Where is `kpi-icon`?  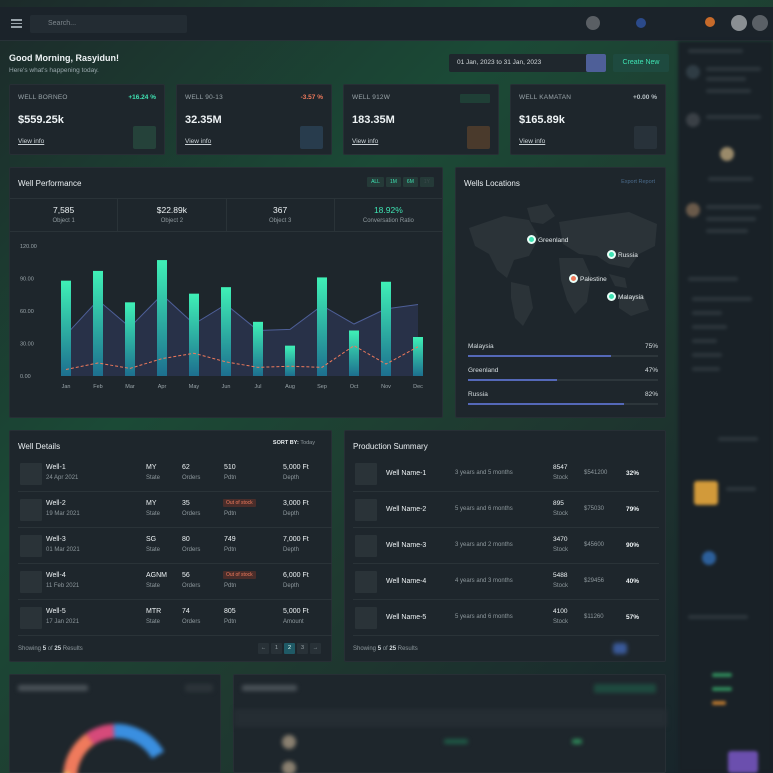 kpi-icon is located at coordinates (144, 137).